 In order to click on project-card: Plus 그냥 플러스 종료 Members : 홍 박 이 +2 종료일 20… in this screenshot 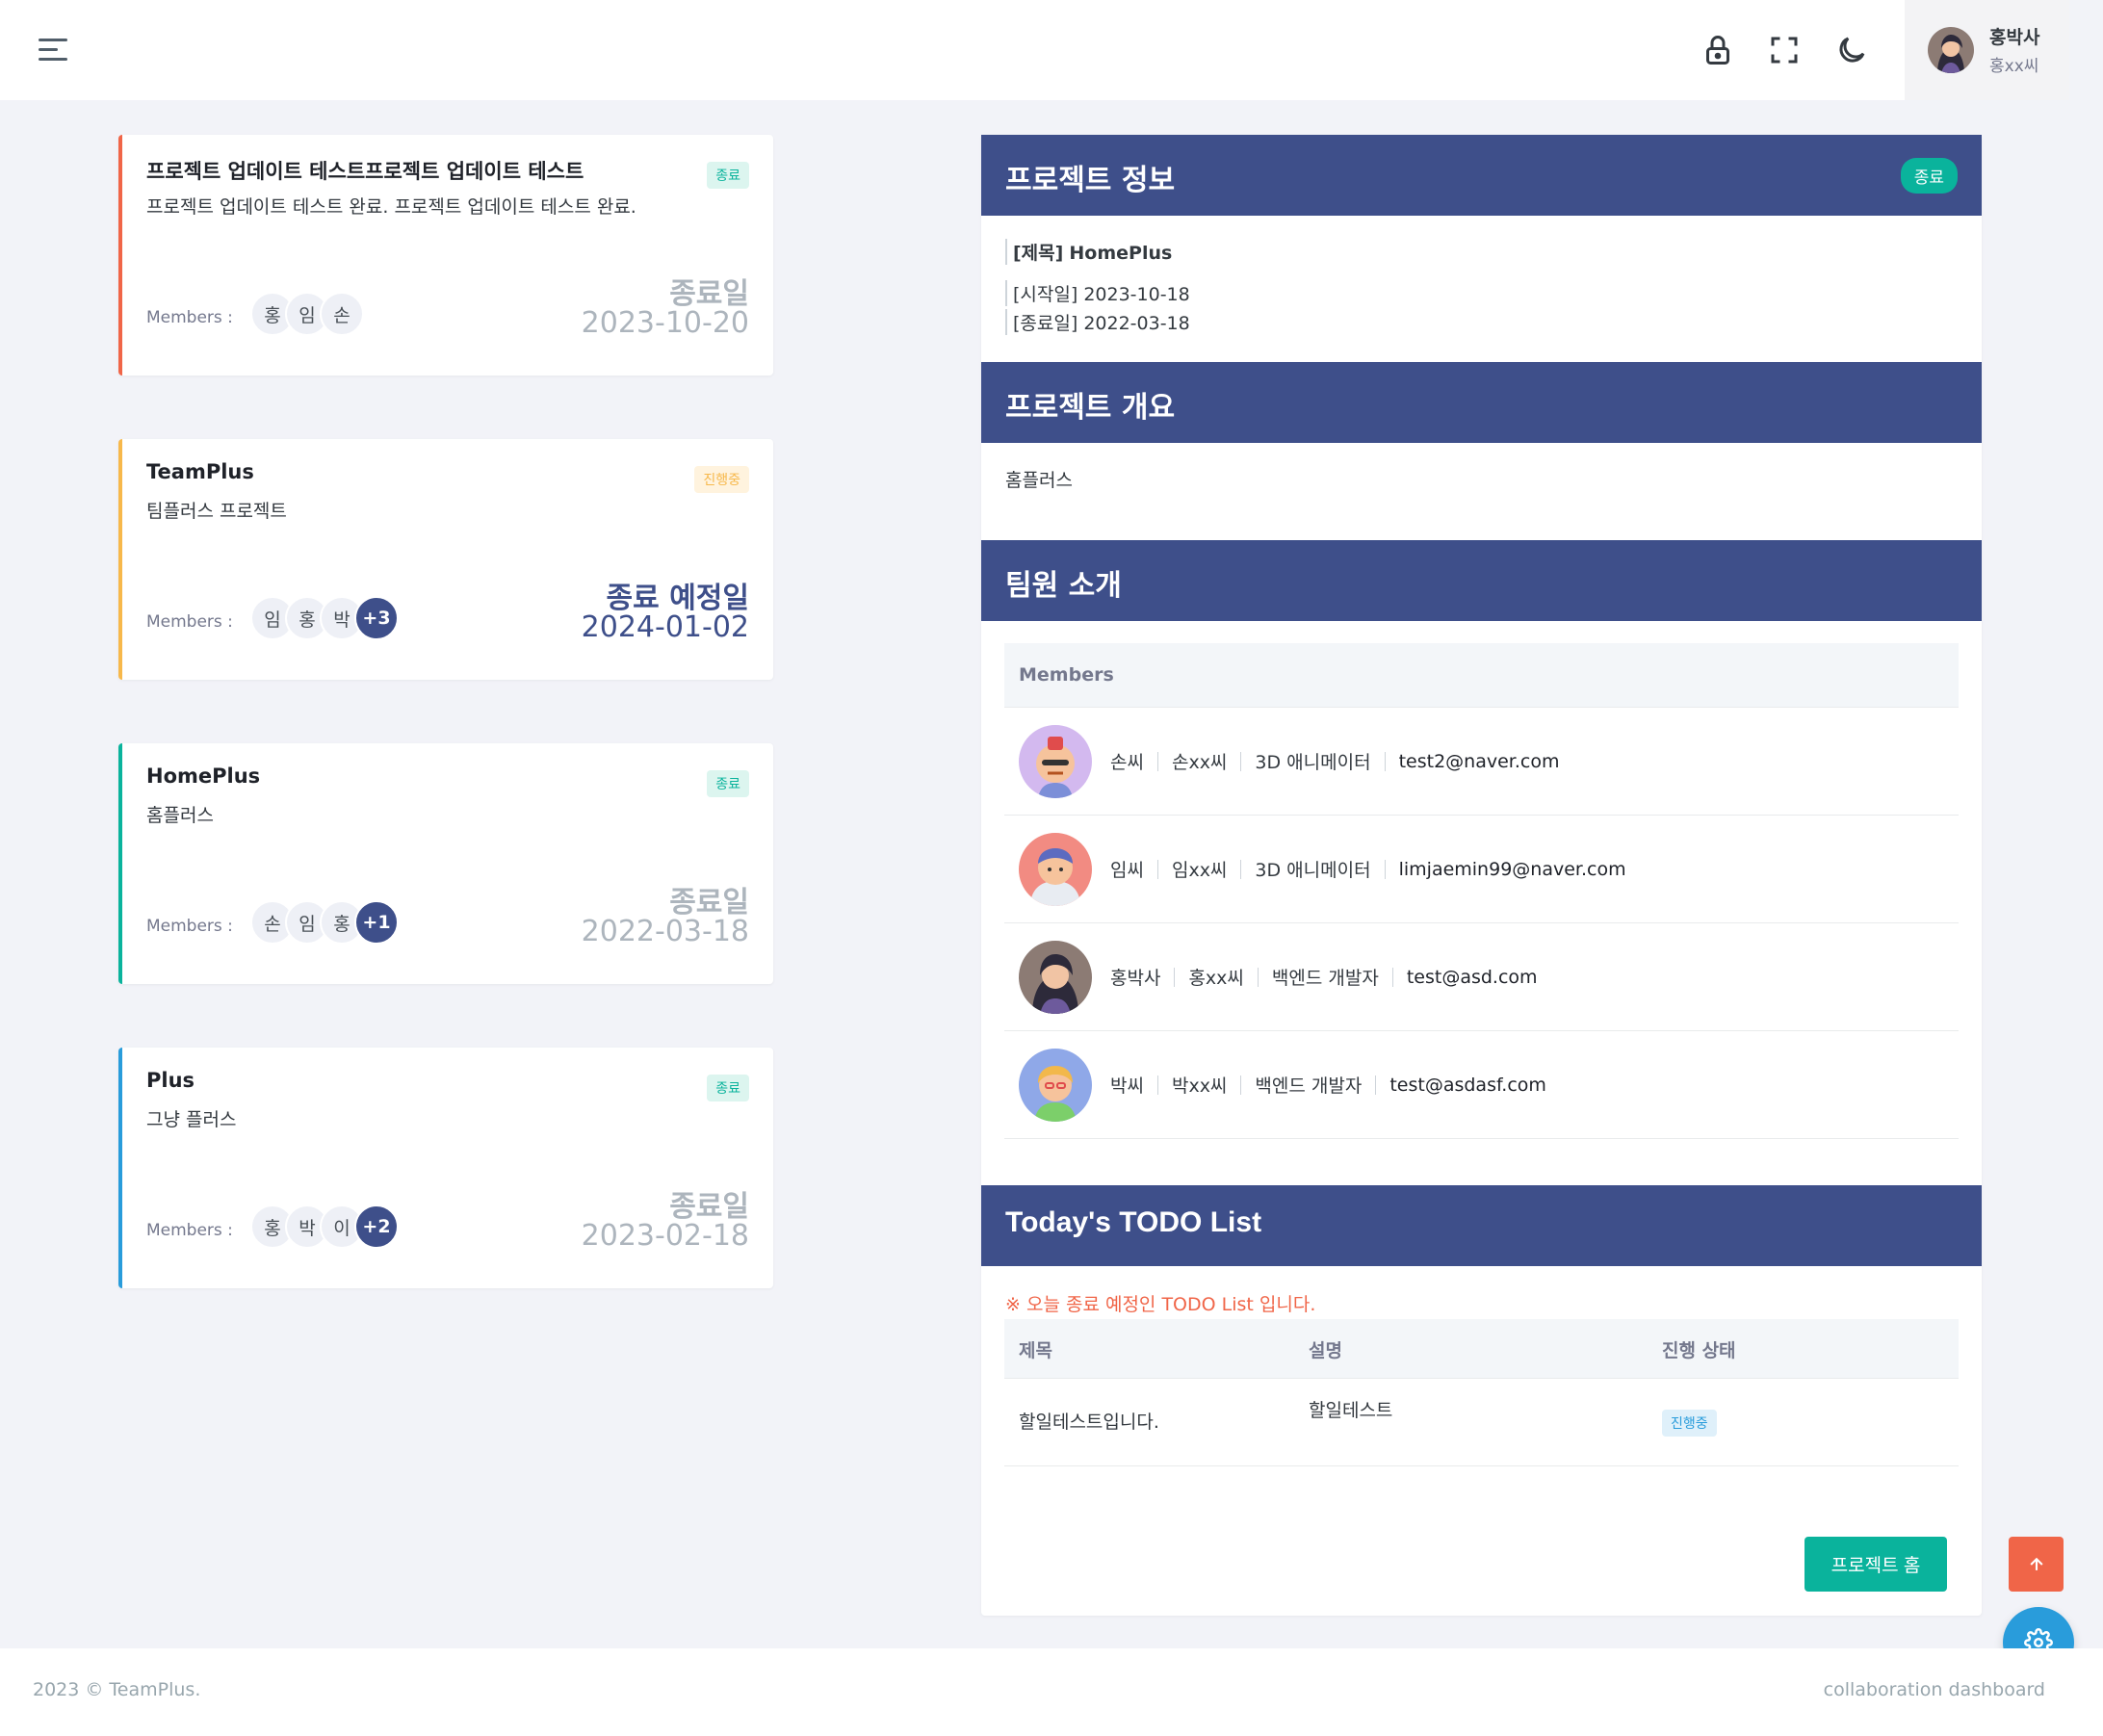, I will do `click(445, 1168)`.